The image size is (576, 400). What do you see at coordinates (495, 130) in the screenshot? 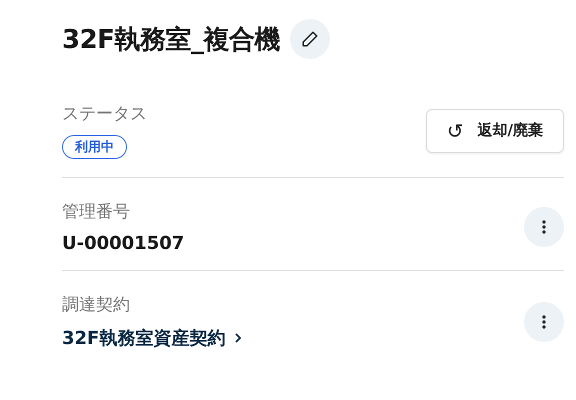
I see `return-dispose-button: ↺ 返却/廃棄` at bounding box center [495, 130].